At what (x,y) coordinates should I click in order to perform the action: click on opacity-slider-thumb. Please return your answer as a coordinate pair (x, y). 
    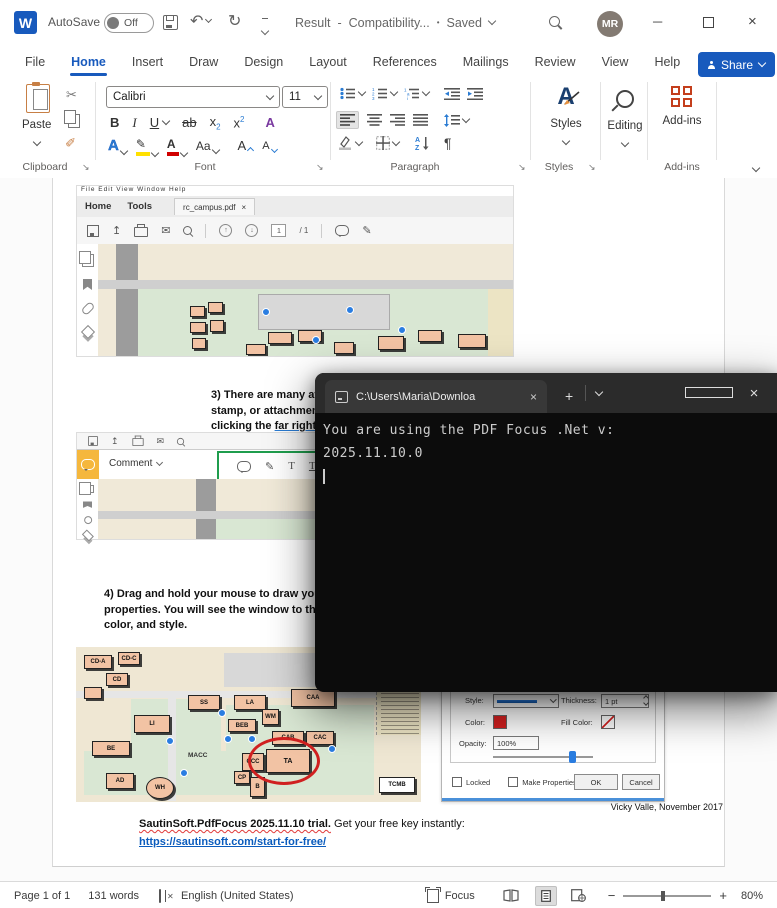
    Looking at the image, I should click on (572, 757).